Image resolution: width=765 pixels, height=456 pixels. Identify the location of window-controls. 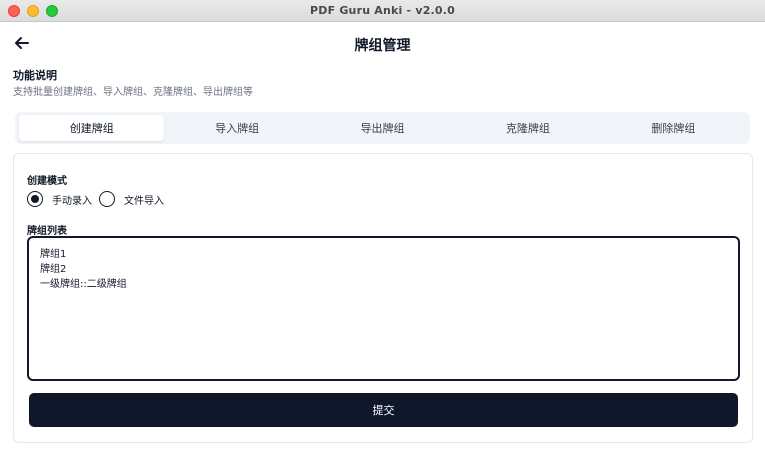
(33, 11).